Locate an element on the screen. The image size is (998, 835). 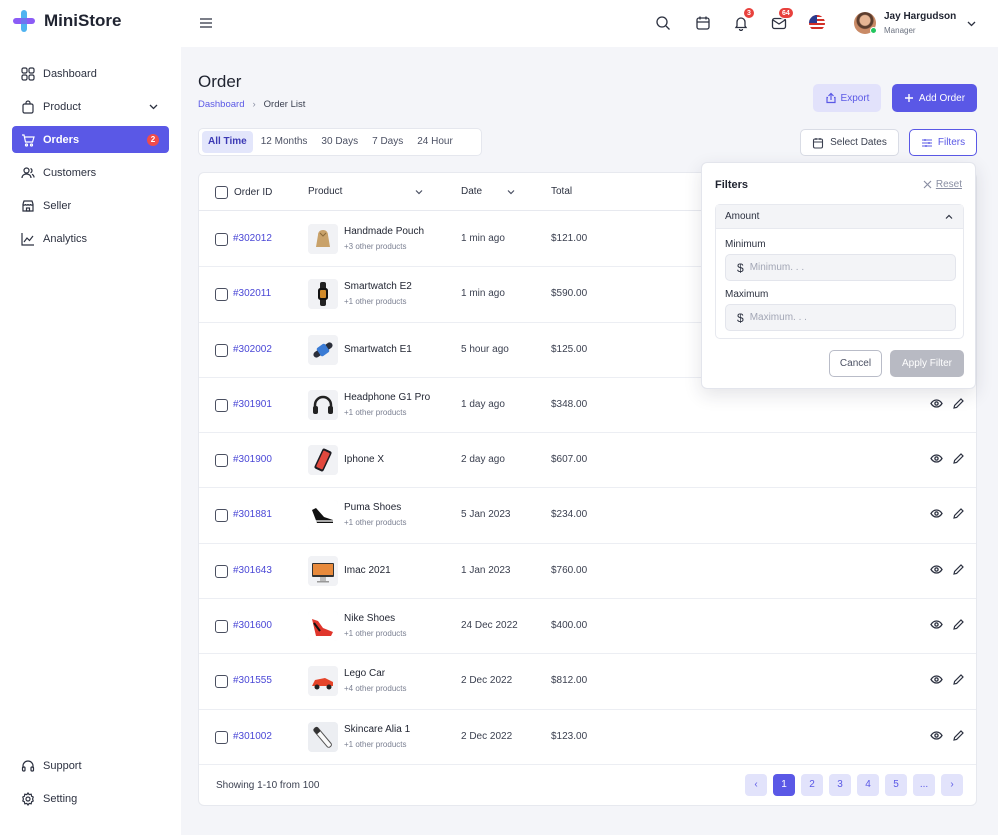
plus-logo-icon is located at coordinates (24, 21).